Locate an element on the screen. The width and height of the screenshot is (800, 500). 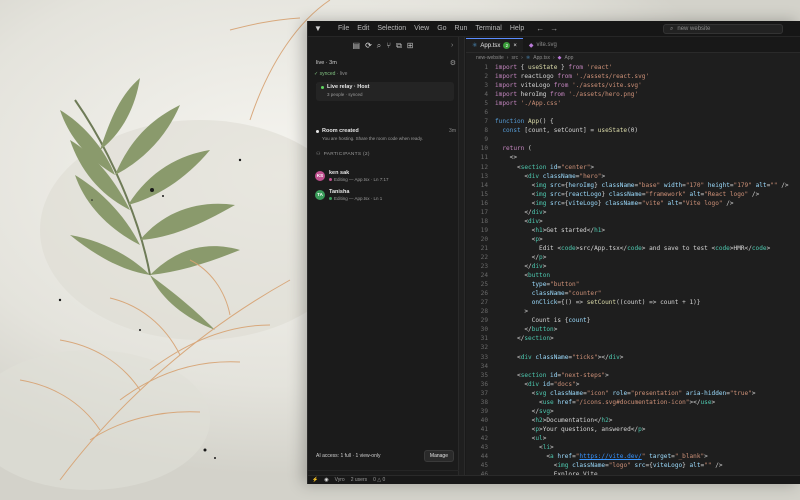
code-line: 32 is located at coordinates (633, 347).